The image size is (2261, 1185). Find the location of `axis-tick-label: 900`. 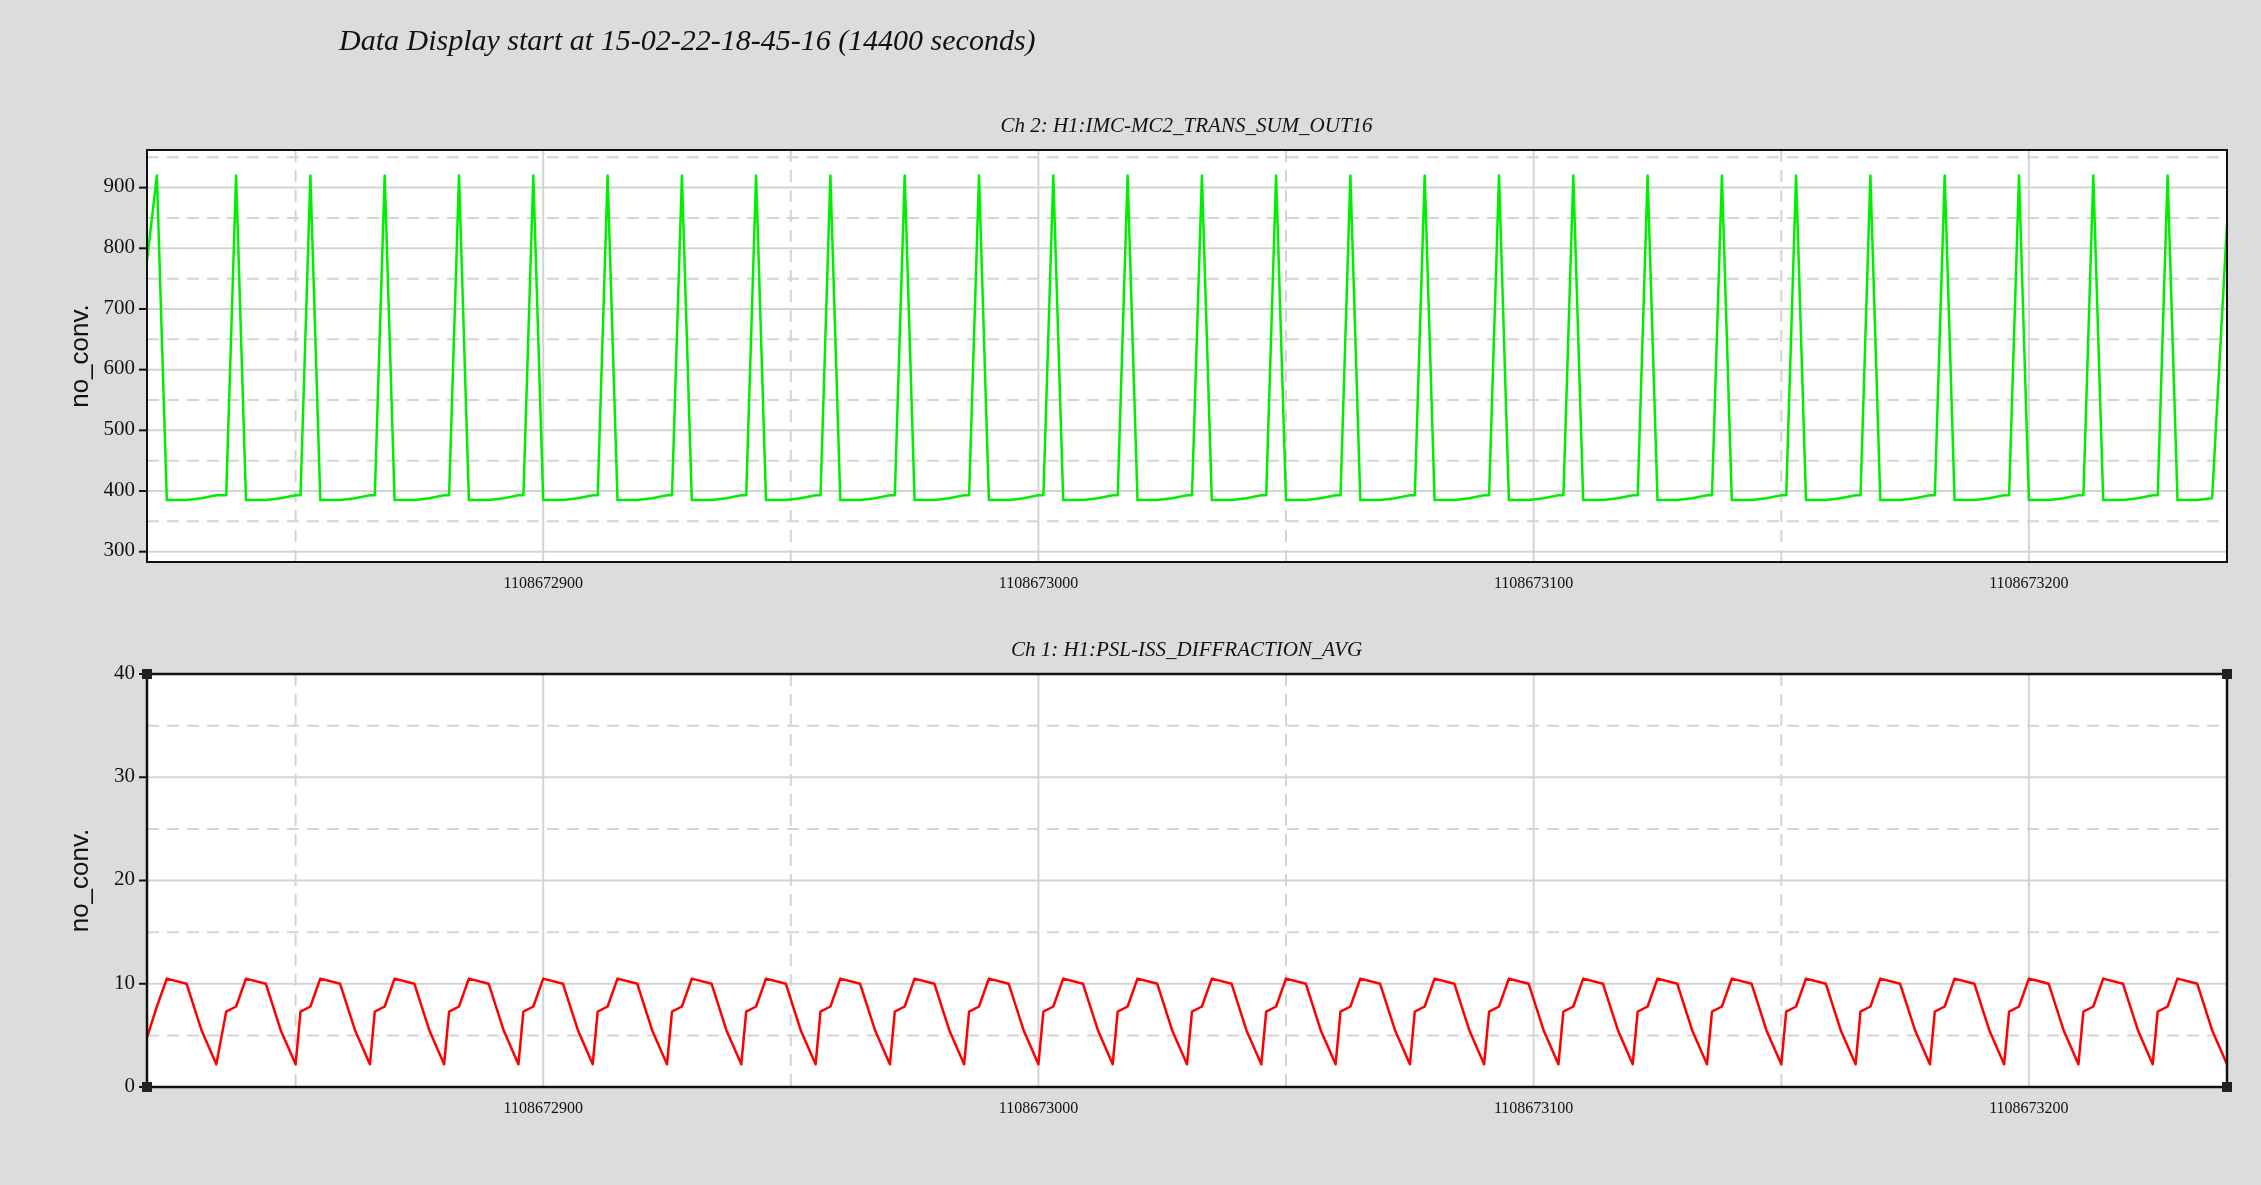

axis-tick-label: 900 is located at coordinates (119, 185).